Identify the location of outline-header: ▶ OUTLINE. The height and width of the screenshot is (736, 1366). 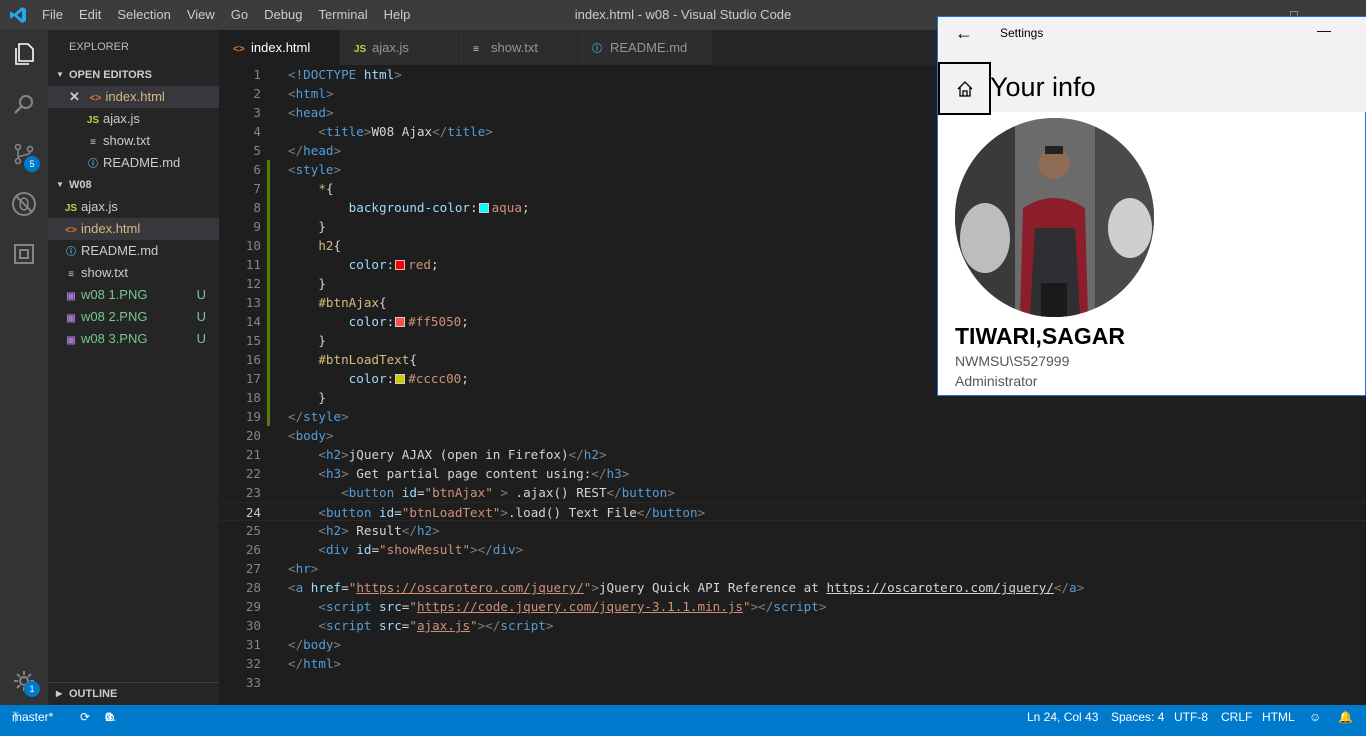
(133, 693).